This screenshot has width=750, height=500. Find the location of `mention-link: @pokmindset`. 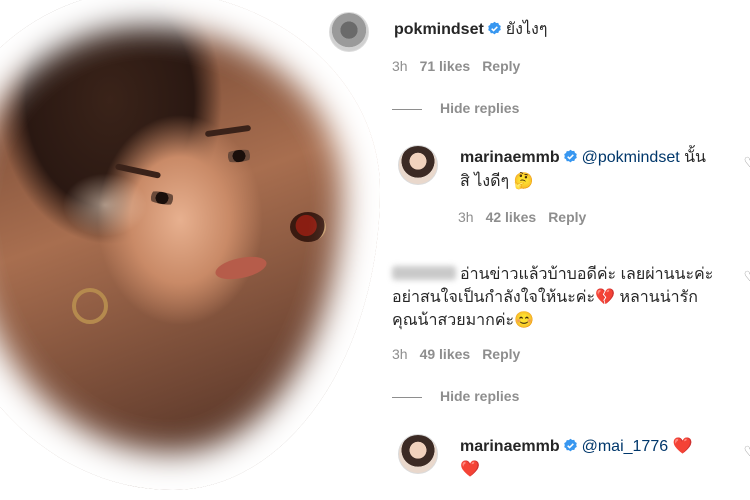

mention-link: @pokmindset is located at coordinates (631, 157).